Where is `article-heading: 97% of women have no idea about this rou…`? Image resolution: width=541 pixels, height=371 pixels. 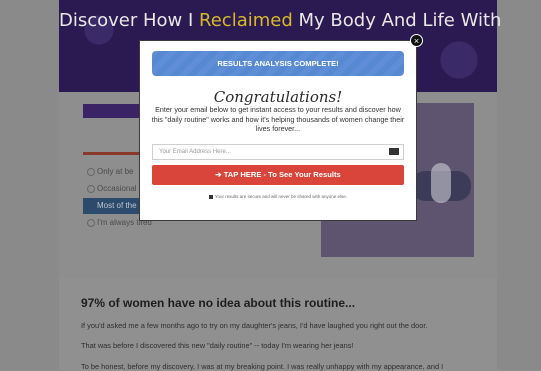
article-heading: 97% of women have no idea about this rou… is located at coordinates (218, 303).